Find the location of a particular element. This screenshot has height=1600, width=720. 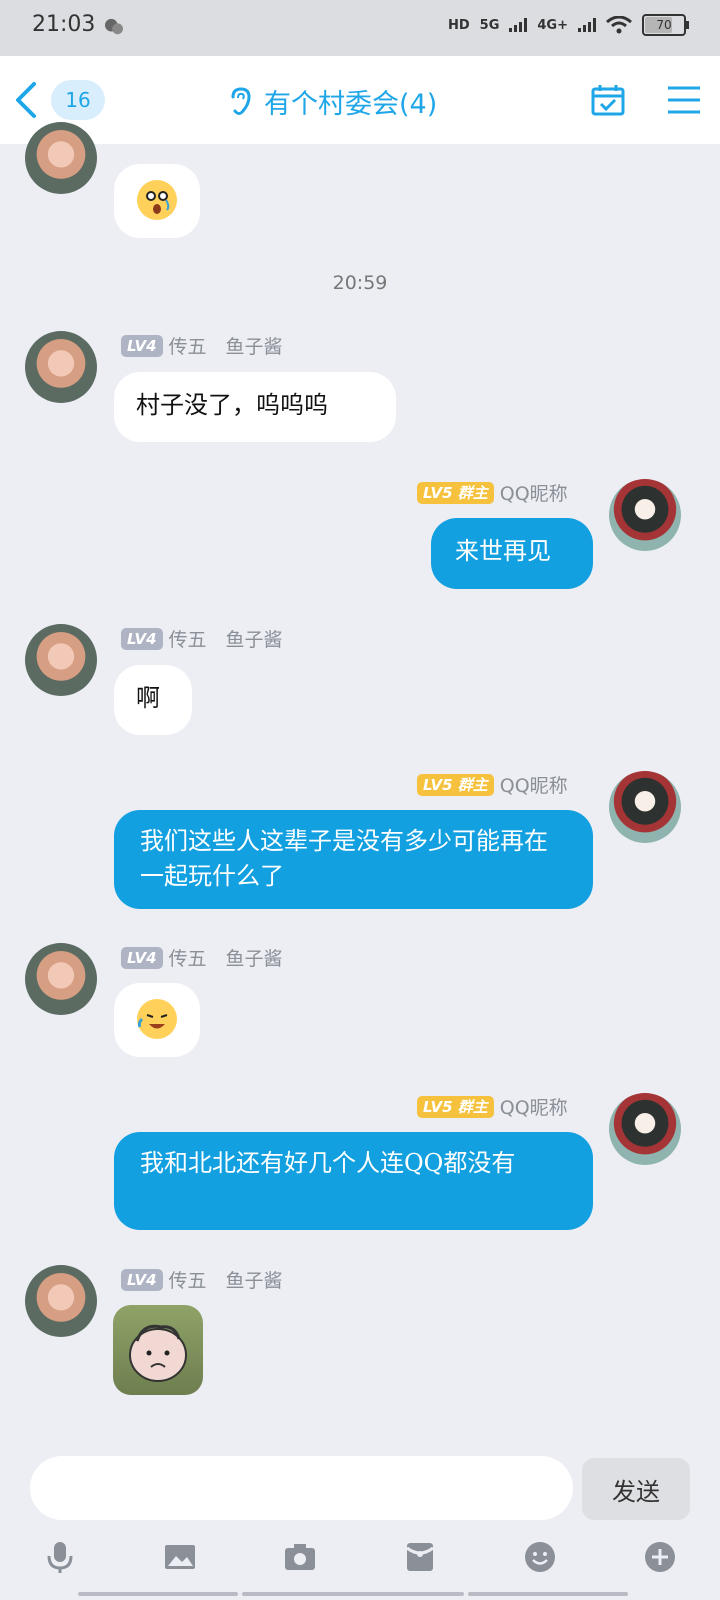

unread-count-badge: 16 is located at coordinates (78, 100).